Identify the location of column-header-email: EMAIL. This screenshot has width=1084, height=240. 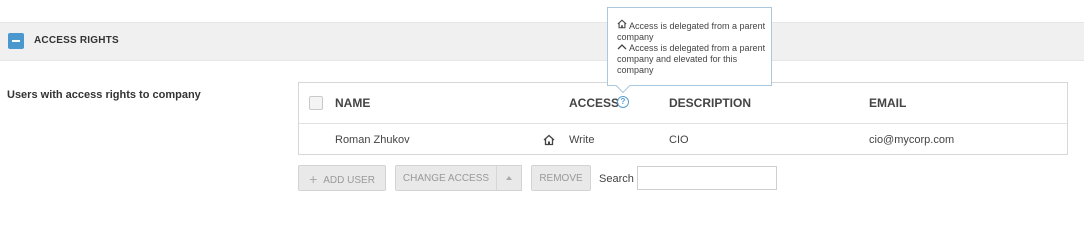
(887, 103).